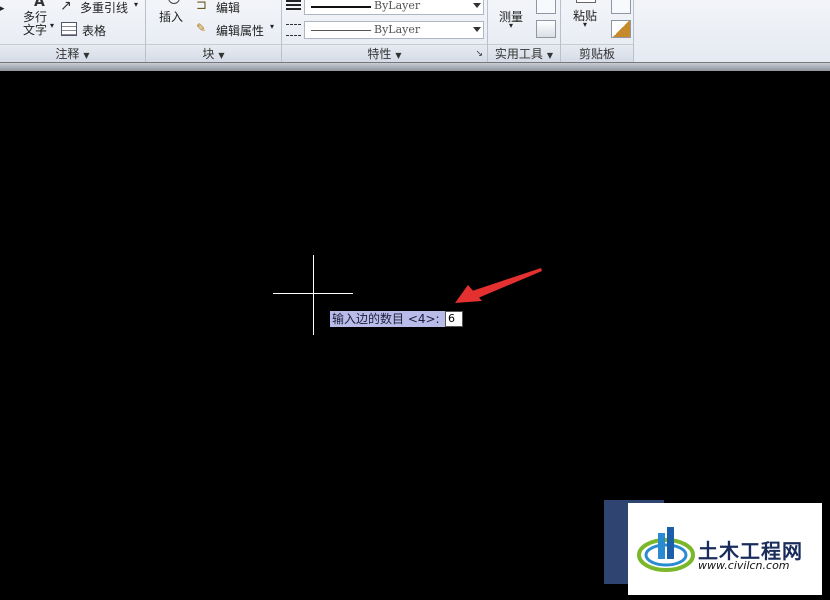  I want to click on lineweight-preview, so click(341, 7).